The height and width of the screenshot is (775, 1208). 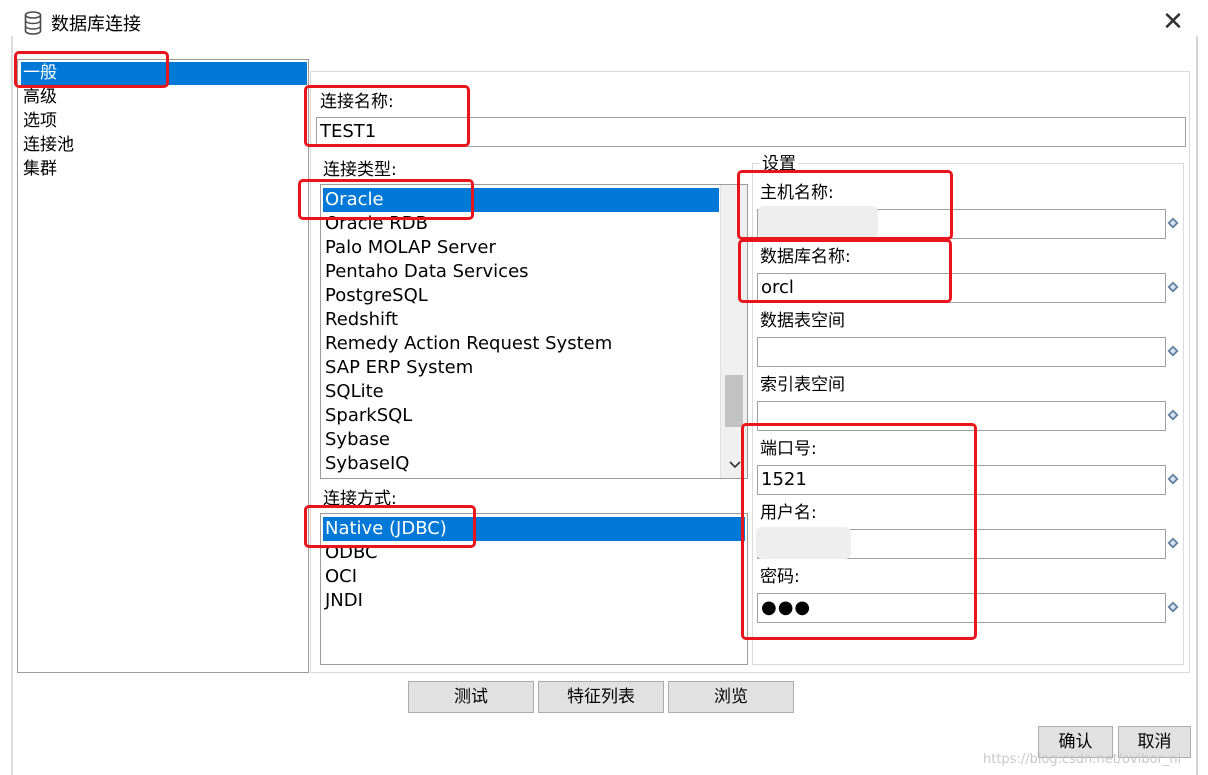 I want to click on connection-type-label: 连接类型:, so click(x=360, y=170).